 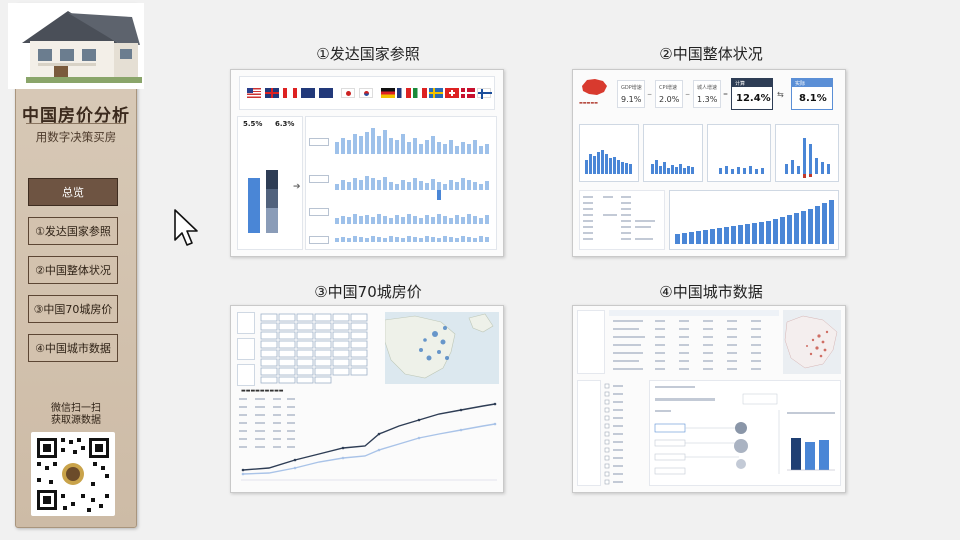 What do you see at coordinates (366, 93) in the screenshot?
I see `flag-korea-icon` at bounding box center [366, 93].